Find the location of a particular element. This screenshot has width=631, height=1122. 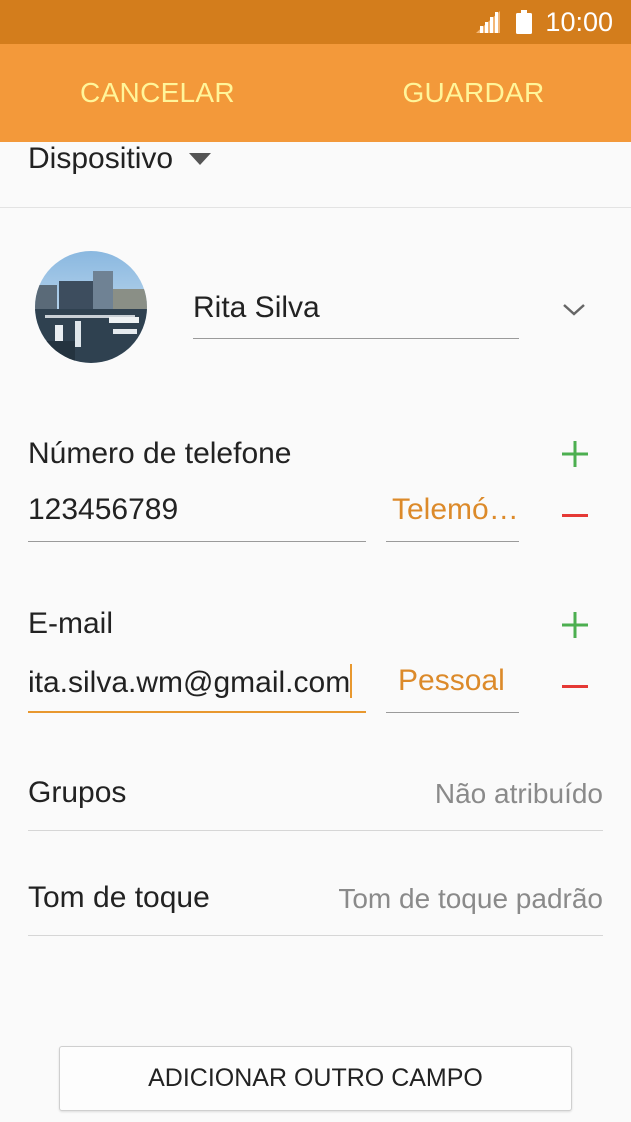

action-bar: CANCELAR GUARDAR is located at coordinates (315, 93).